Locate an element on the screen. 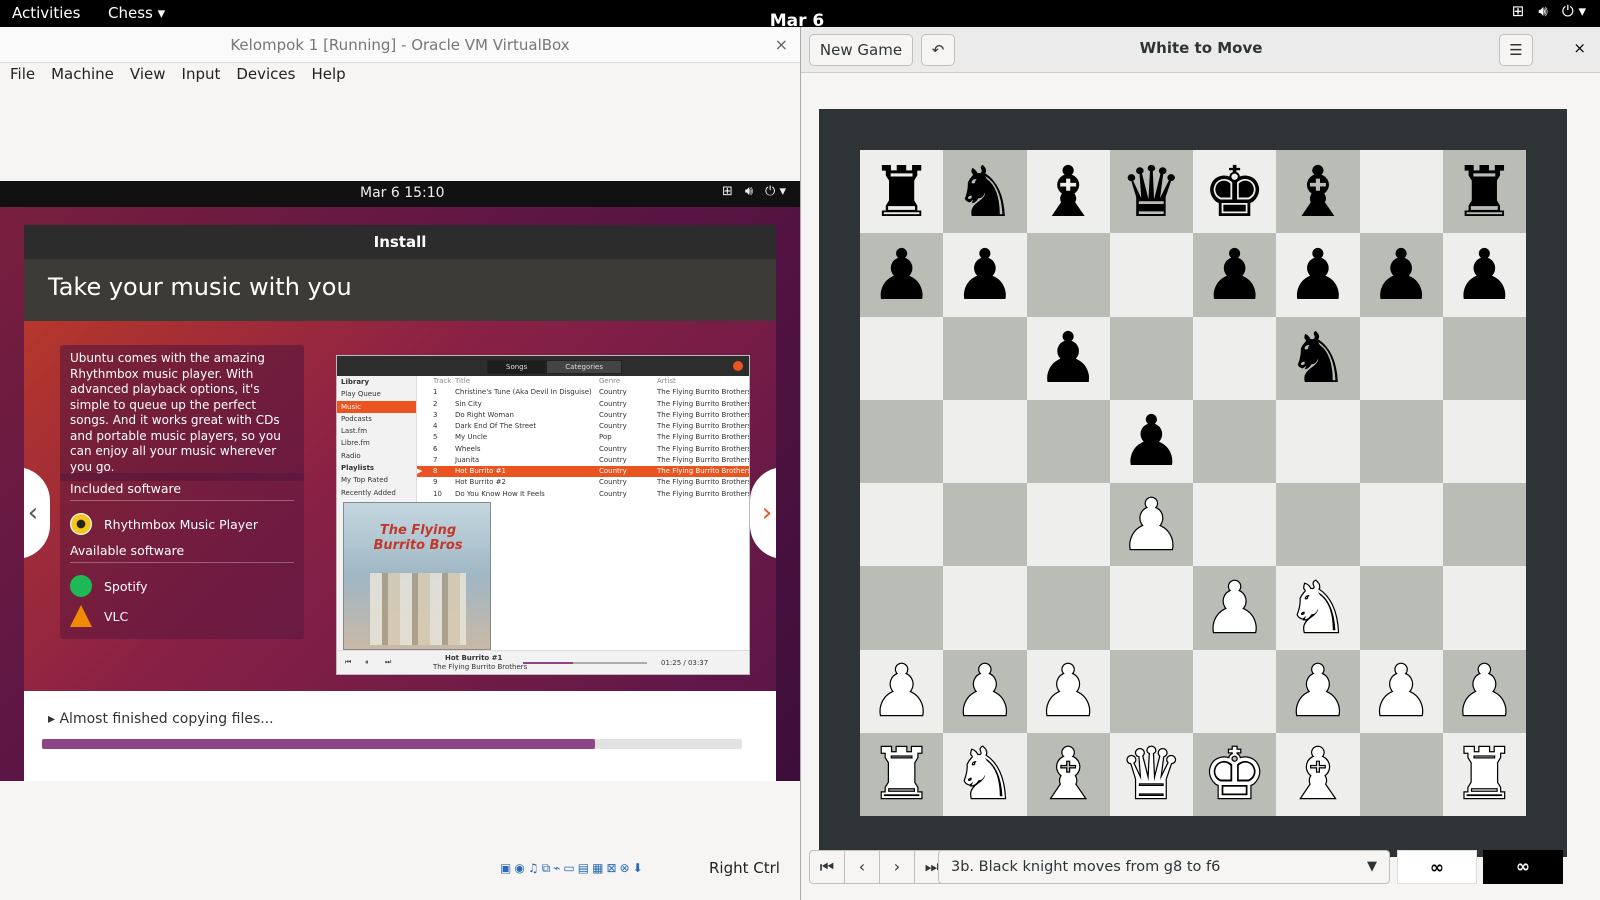  system-tray: ⊞ 🔊︎ ⏻ ▾ is located at coordinates (1549, 11).